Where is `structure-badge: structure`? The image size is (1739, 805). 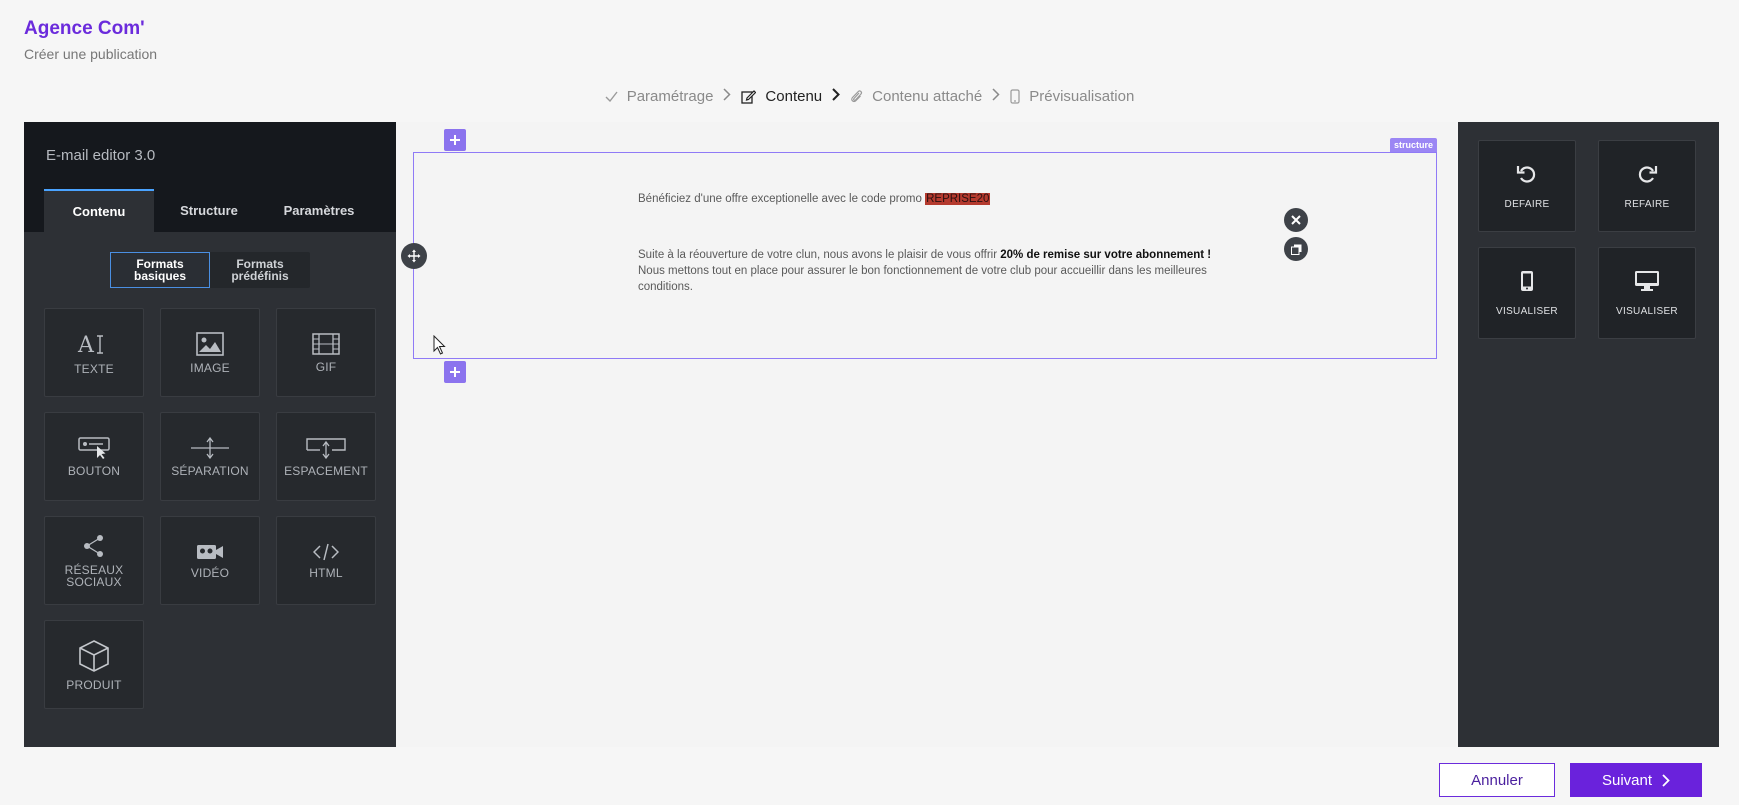 structure-badge: structure is located at coordinates (1413, 145).